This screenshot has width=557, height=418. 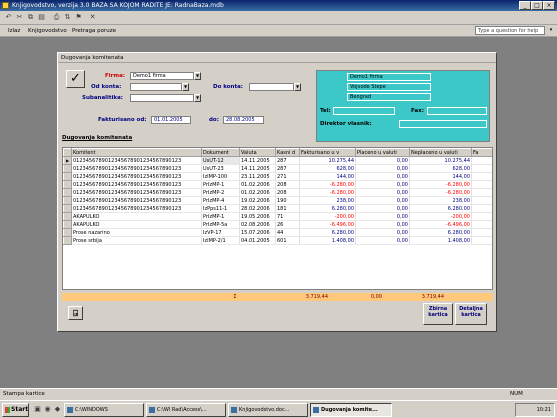 What do you see at coordinates (327, 216) in the screenshot?
I see `table-cell: -200,00` at bounding box center [327, 216].